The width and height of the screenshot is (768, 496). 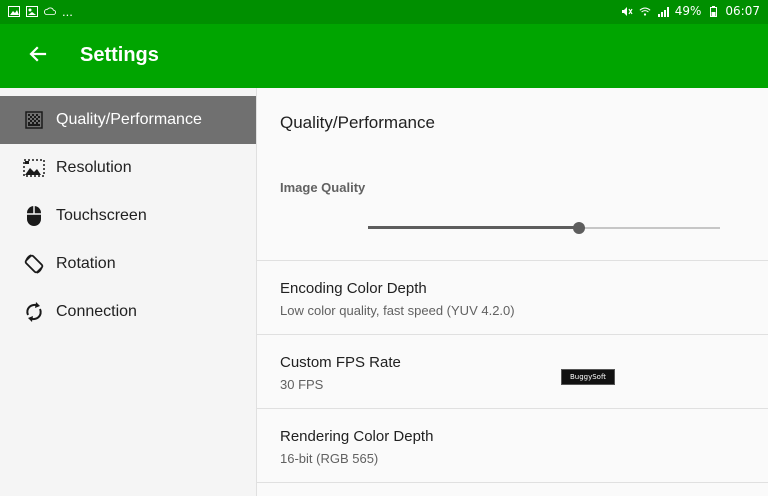 I want to click on gallery-icon, so click(x=32, y=11).